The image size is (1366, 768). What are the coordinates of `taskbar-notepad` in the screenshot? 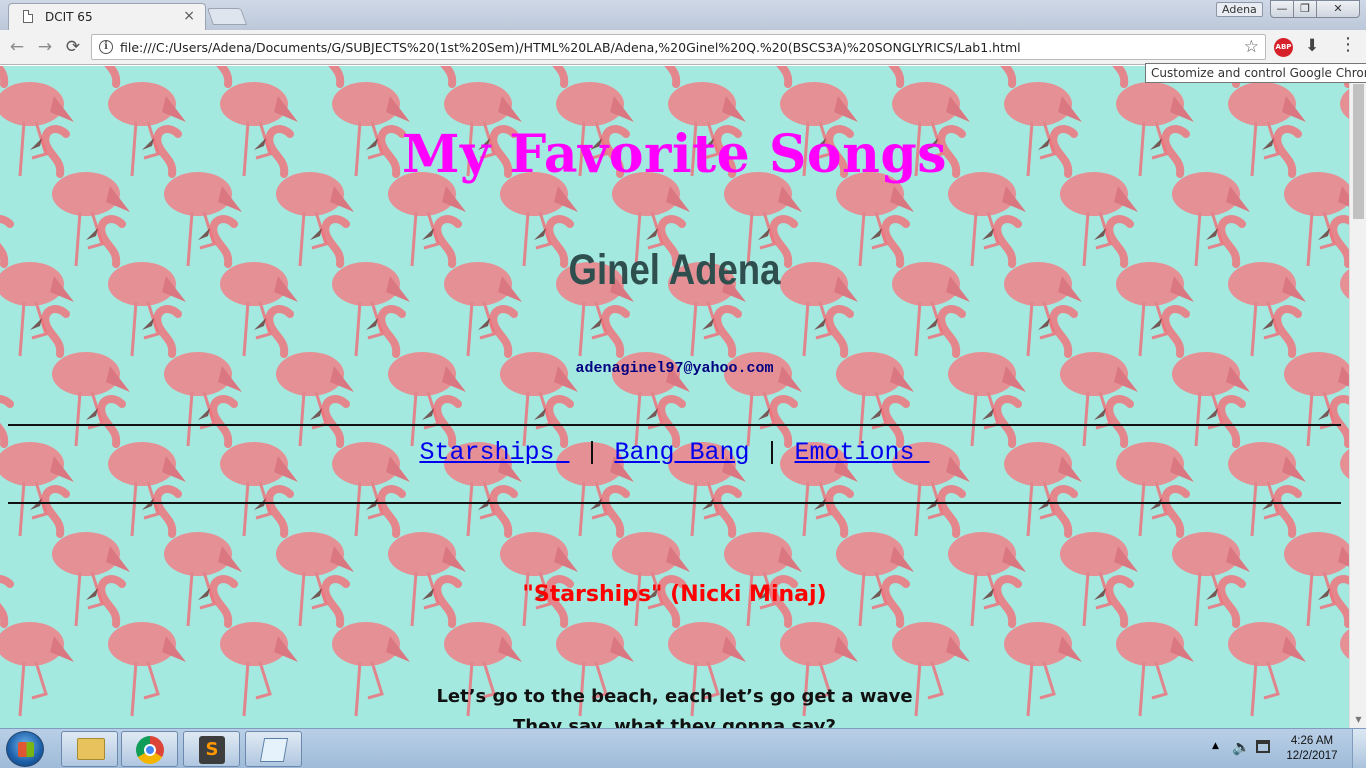 It's located at (273, 749).